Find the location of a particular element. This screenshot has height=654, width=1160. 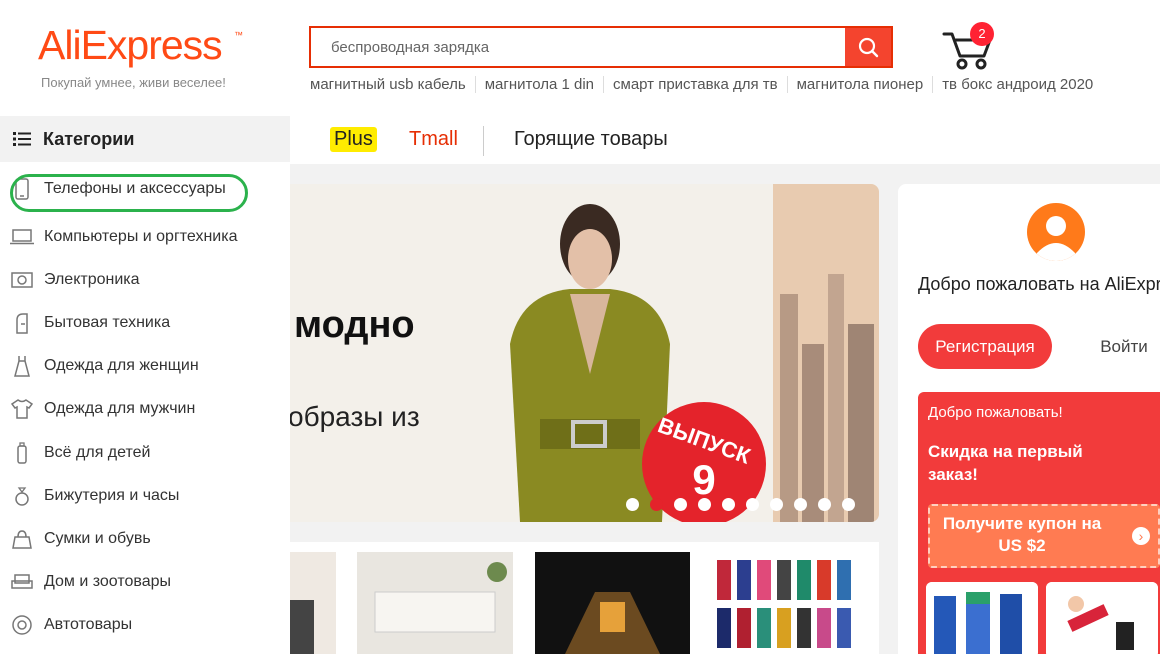

category-auto: Автотовары is located at coordinates (145, 625).